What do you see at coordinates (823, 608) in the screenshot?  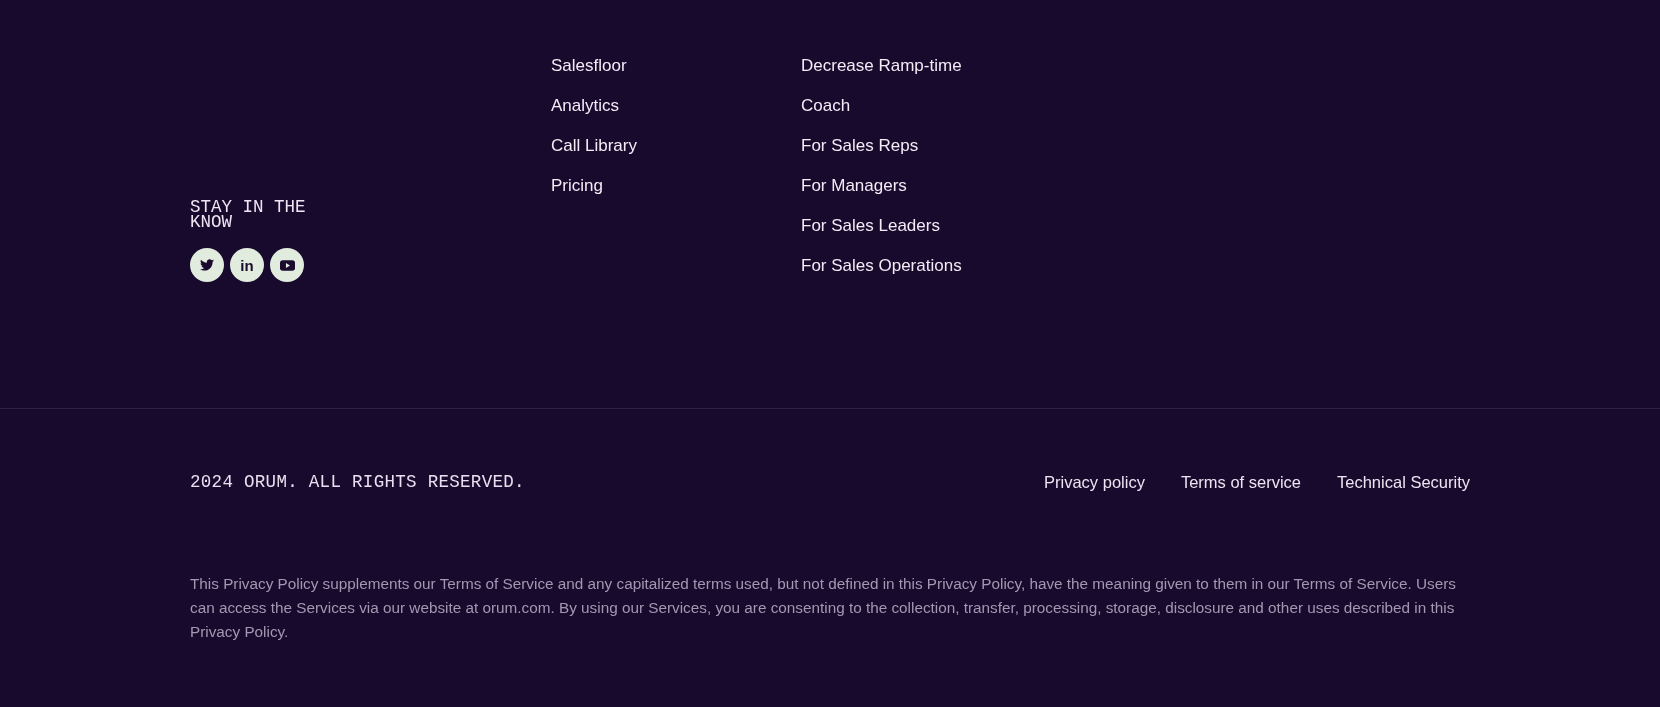 I see `disclaimer-text: This Privacy Policy supplements our Terms of Service and any capitalized terms used, but not defined in this Privacy Policy, have the meaning given to them in our Terms of Service. Users can access the Services via our website at orum.com. By using our Services, you are consenting to the collection, transfer, processing, storage, disclosure and other uses described in this Privacy Policy.` at bounding box center [823, 608].